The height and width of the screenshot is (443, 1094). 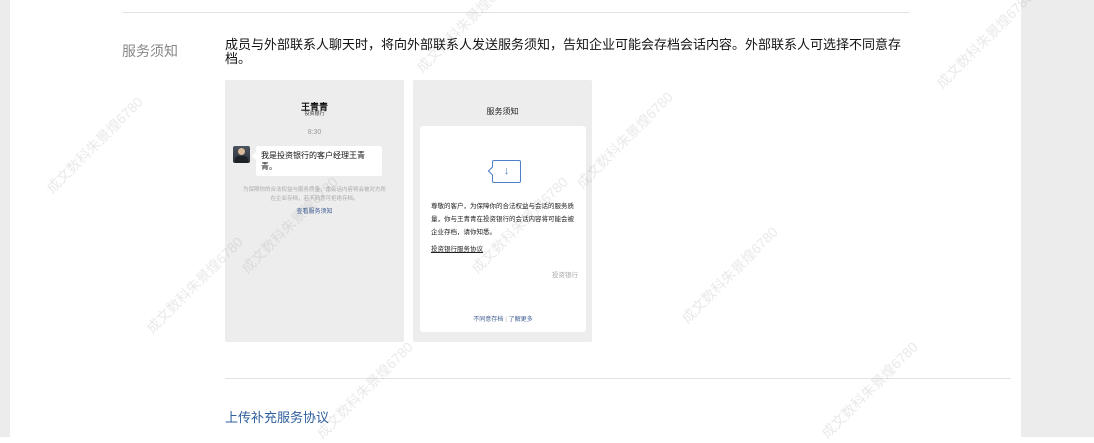 What do you see at coordinates (565, 275) in the screenshot?
I see `brand-signature: 投资银行` at bounding box center [565, 275].